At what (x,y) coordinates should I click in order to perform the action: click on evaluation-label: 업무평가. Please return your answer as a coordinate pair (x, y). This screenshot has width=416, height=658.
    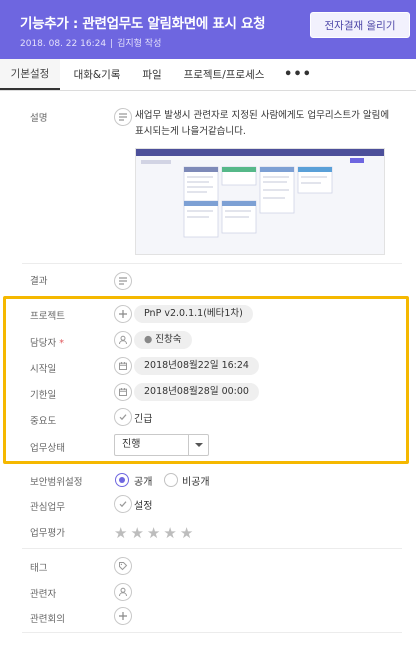
    Looking at the image, I should click on (47, 533).